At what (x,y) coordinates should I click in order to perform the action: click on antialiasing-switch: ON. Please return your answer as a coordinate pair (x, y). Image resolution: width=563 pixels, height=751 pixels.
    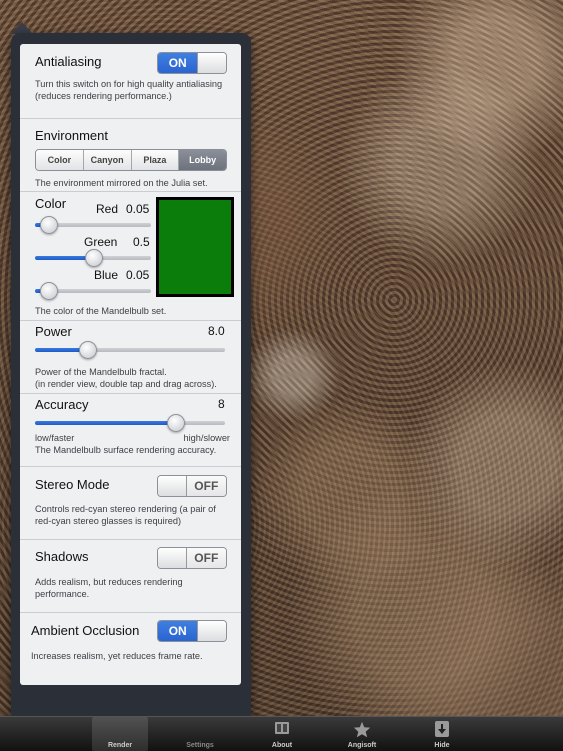
    Looking at the image, I should click on (192, 63).